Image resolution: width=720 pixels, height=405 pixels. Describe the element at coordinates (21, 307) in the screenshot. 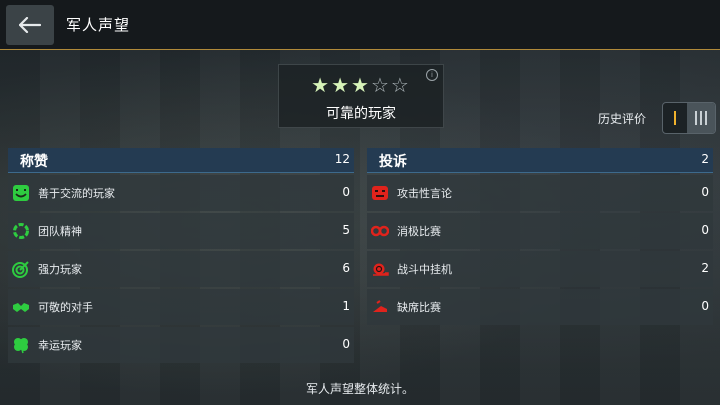

I see `handshake-icon` at that location.